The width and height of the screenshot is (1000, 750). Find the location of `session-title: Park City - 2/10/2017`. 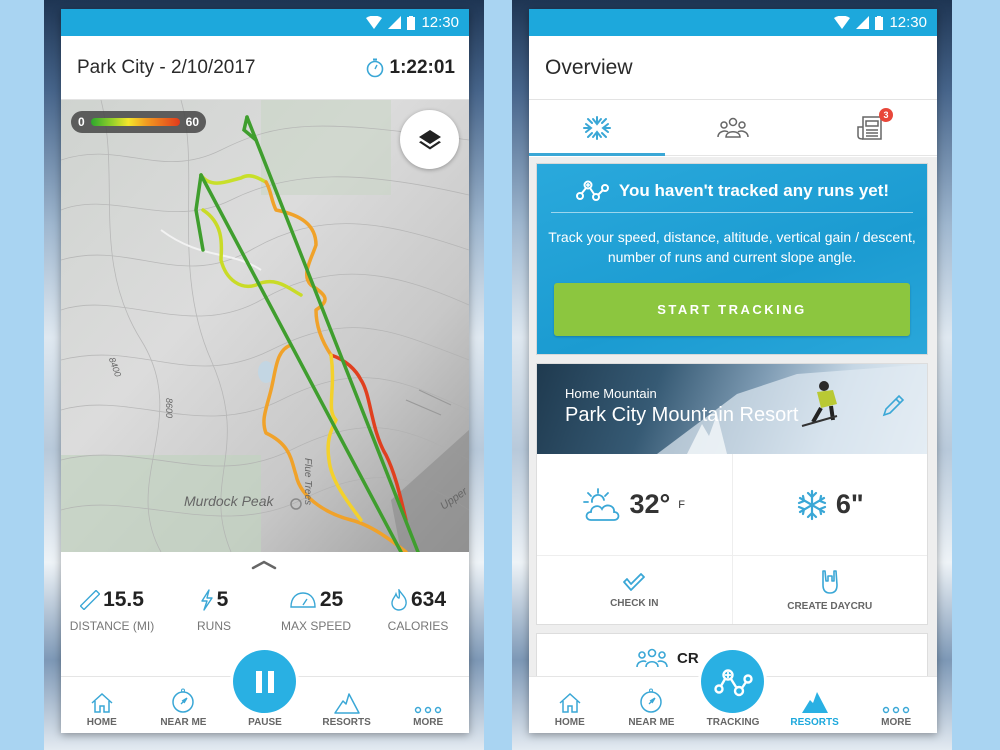

session-title: Park City - 2/10/2017 is located at coordinates (166, 67).